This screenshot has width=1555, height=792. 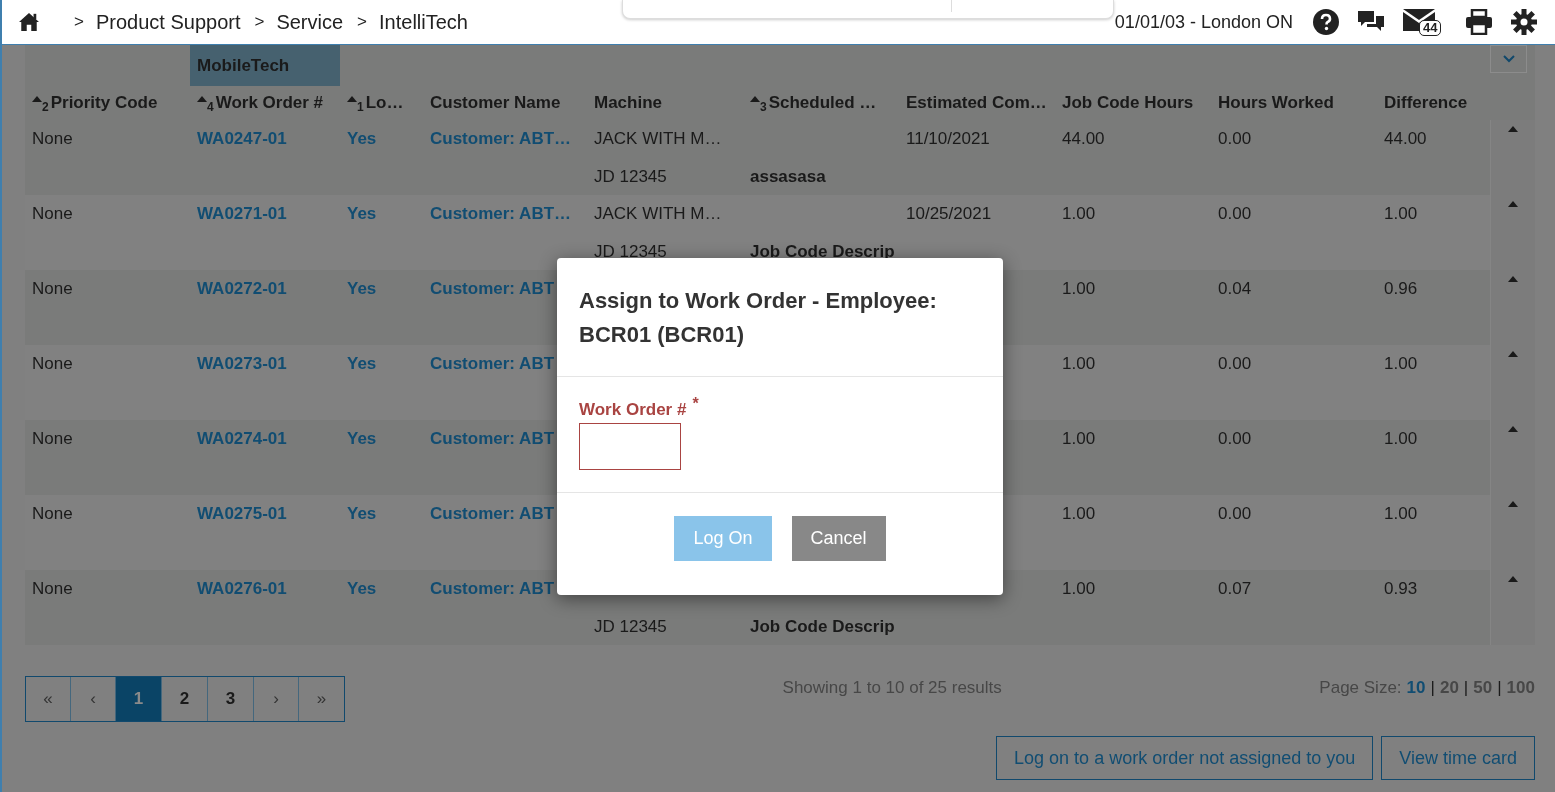 I want to click on work-order-link: WA0275-01, so click(x=242, y=513).